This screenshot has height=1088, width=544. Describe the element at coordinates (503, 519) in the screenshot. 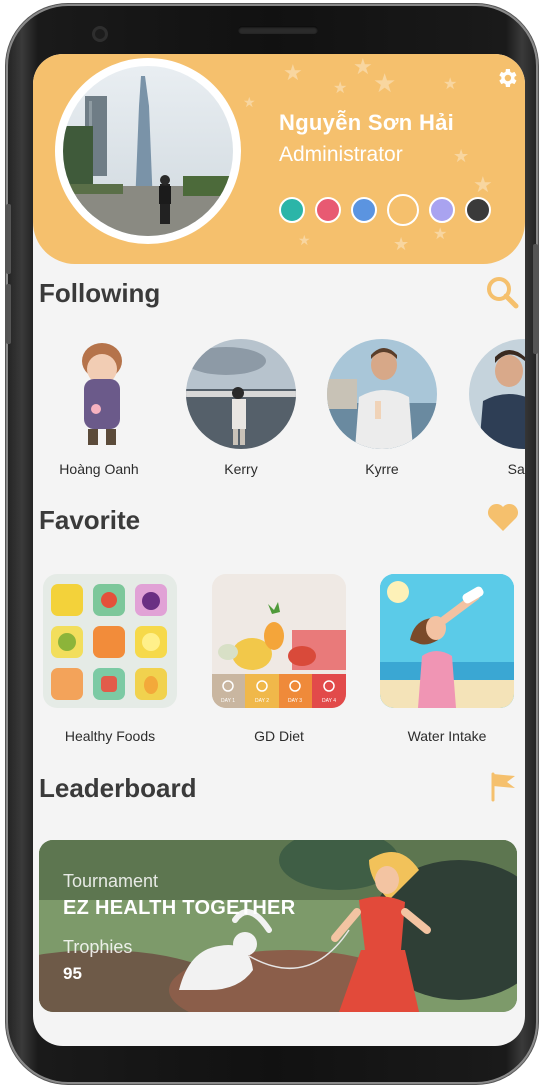

I see `heart-icon` at that location.